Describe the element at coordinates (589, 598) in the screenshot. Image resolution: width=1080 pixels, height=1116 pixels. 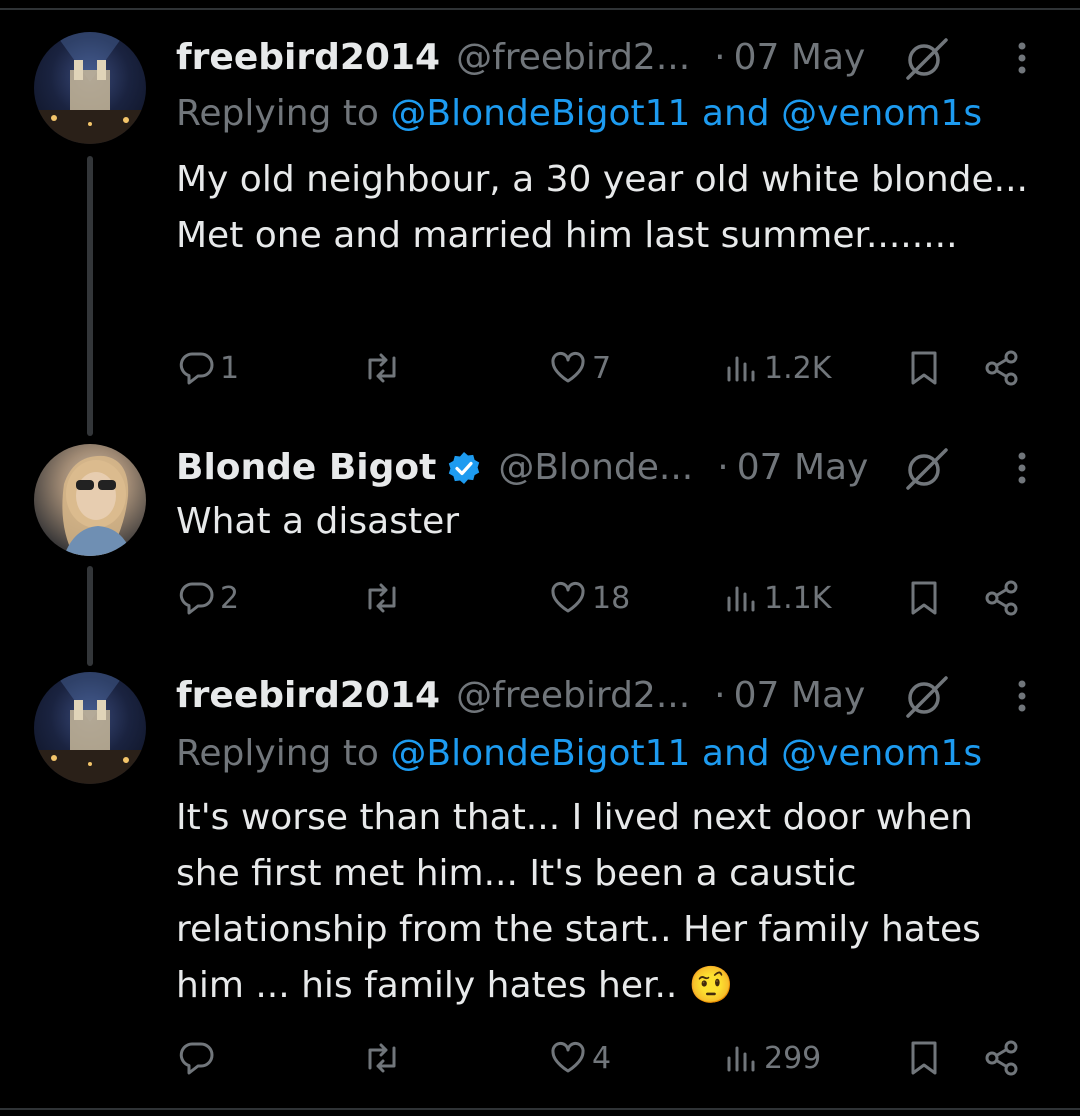
I see `like-button: 18` at that location.